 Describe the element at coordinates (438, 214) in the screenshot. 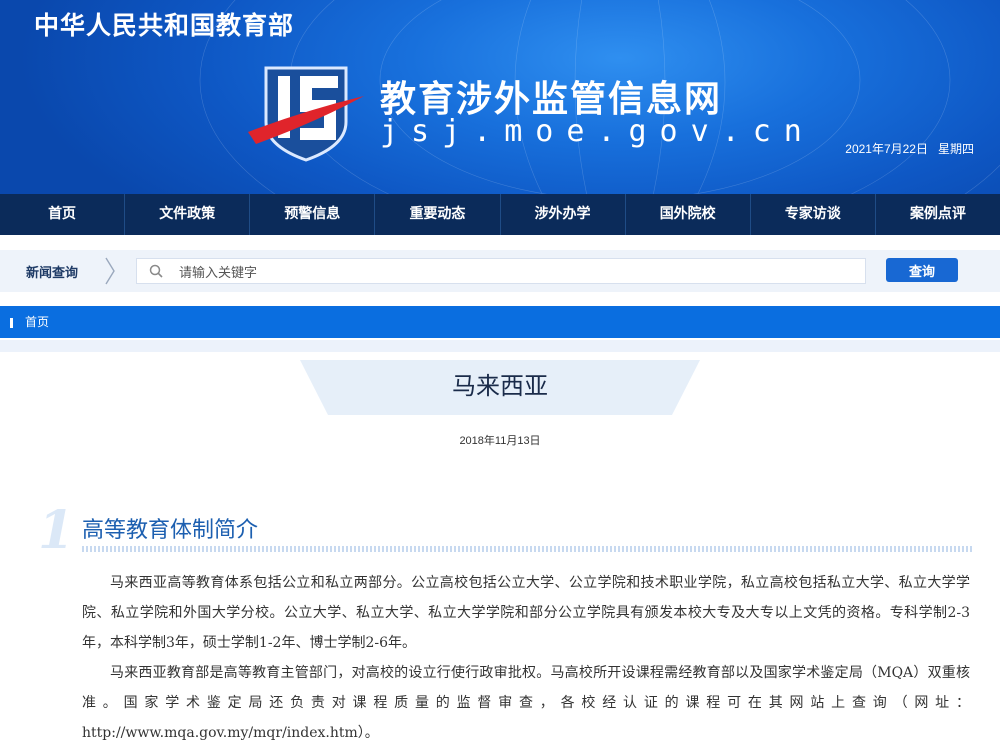

I see `nav-item-news: 重要动态` at that location.